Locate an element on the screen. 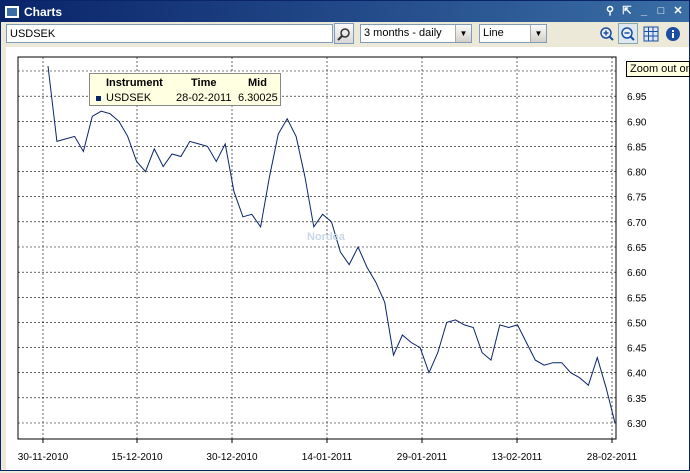 The height and width of the screenshot is (473, 690). search-icon is located at coordinates (343, 34).